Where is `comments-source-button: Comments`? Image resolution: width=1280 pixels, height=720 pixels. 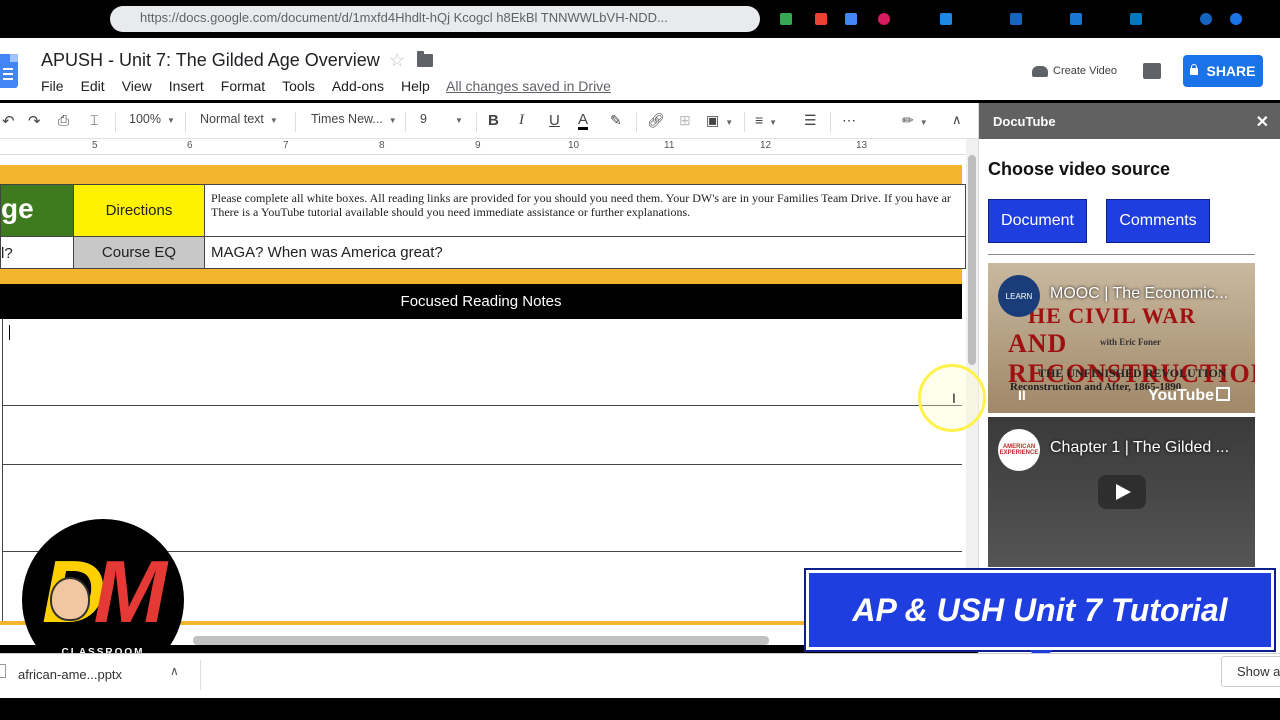 comments-source-button: Comments is located at coordinates (1158, 221).